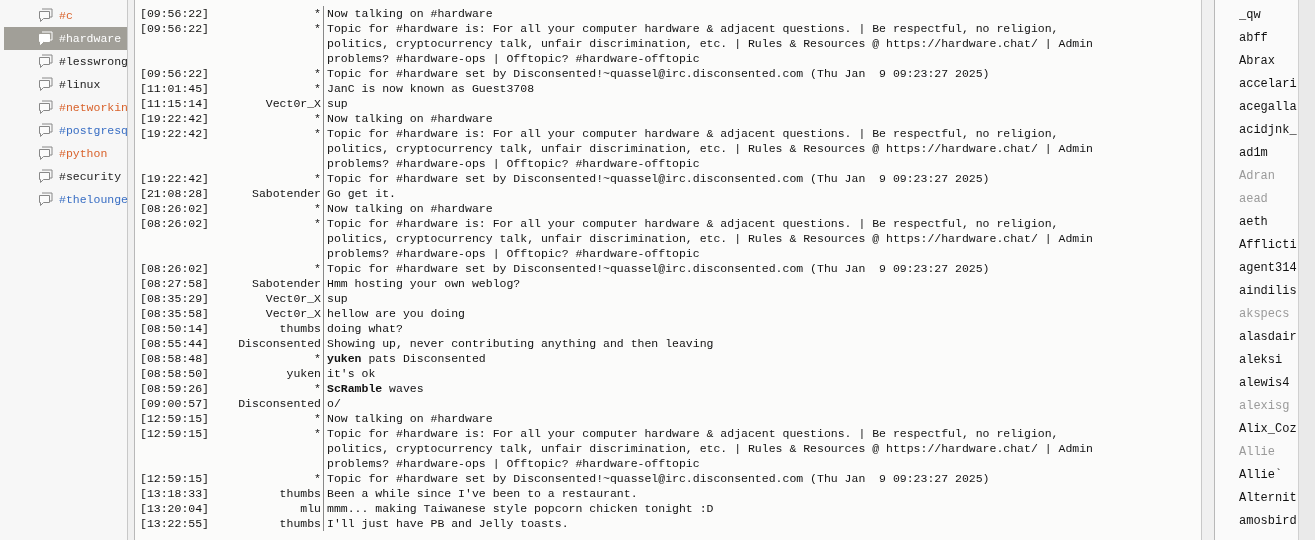 This screenshot has width=1315, height=540. I want to click on timestamp: [08:35:58], so click(174, 313).